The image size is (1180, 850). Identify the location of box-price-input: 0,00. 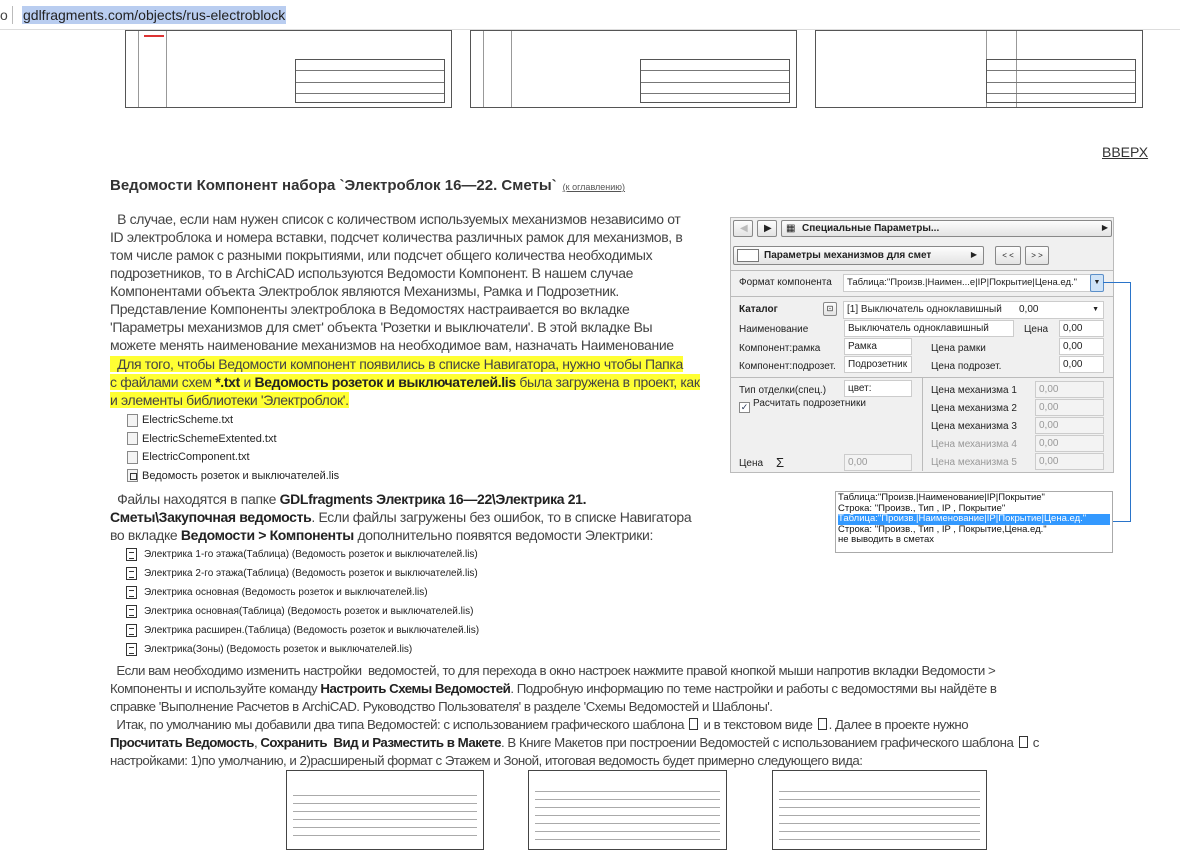
(1081, 364).